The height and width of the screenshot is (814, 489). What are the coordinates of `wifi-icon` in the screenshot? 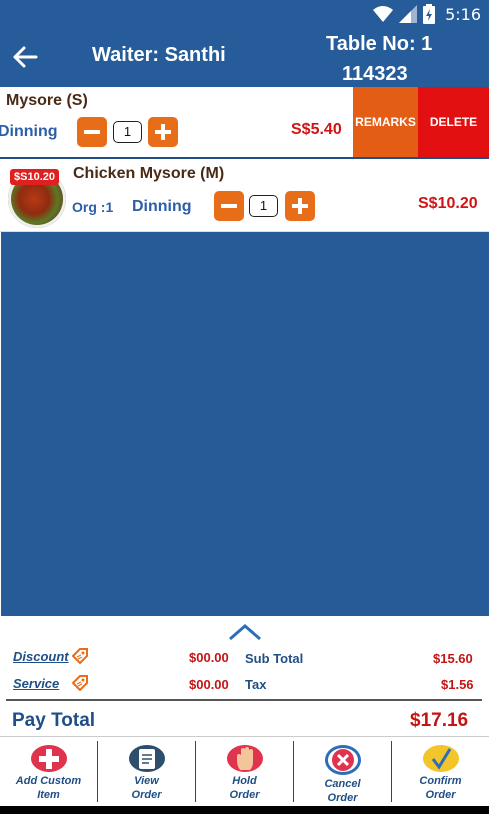 It's located at (383, 14).